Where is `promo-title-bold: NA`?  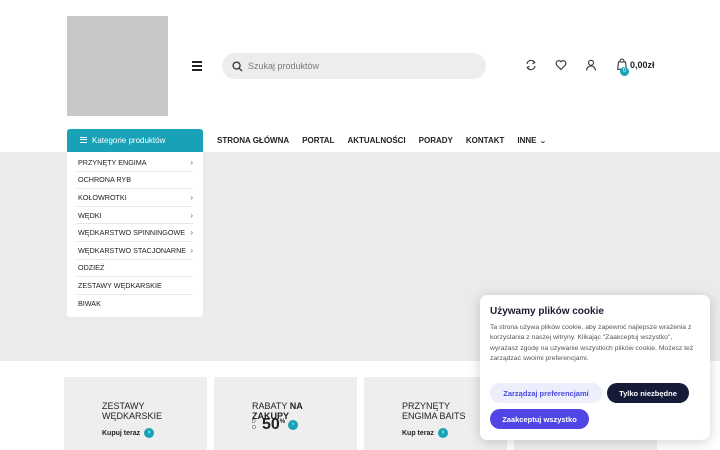 promo-title-bold: NA is located at coordinates (296, 406).